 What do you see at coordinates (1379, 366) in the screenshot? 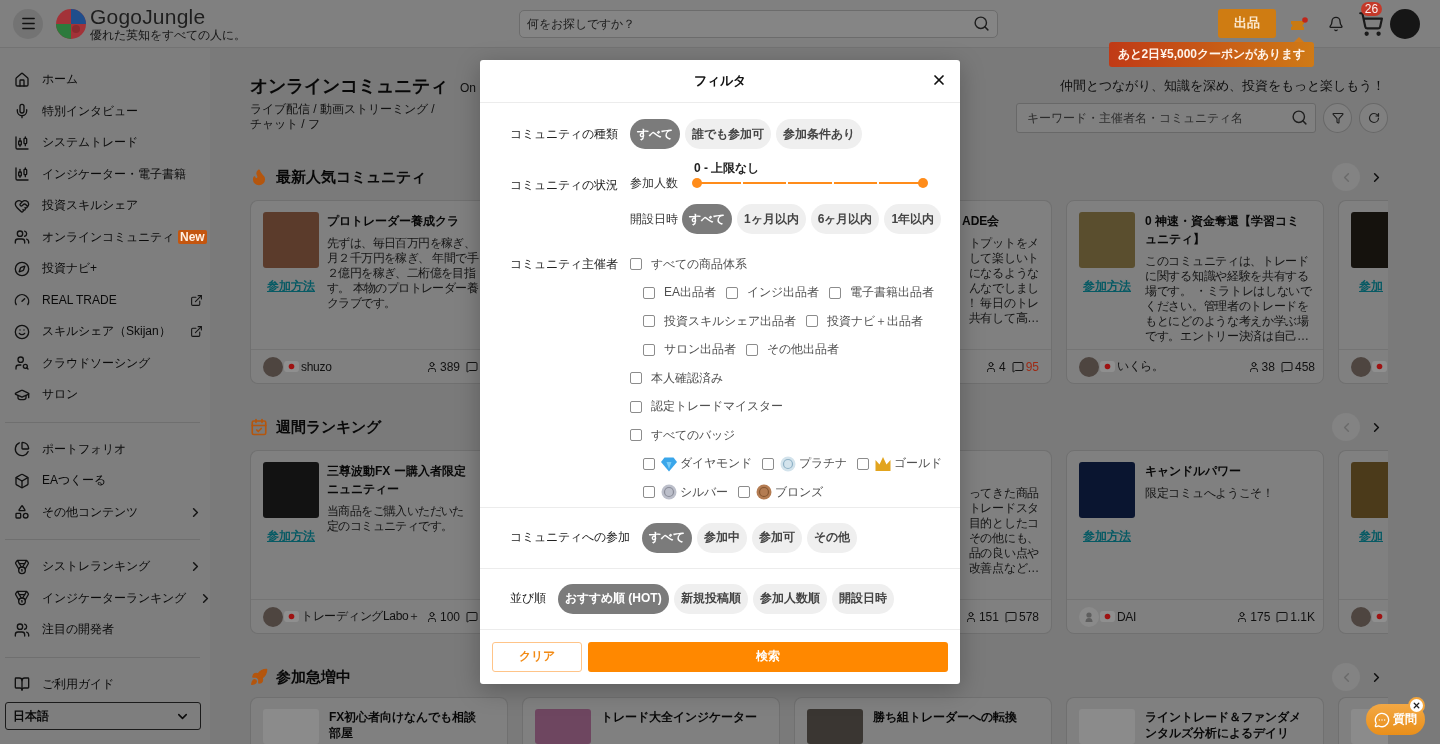
I see `flag-icon` at bounding box center [1379, 366].